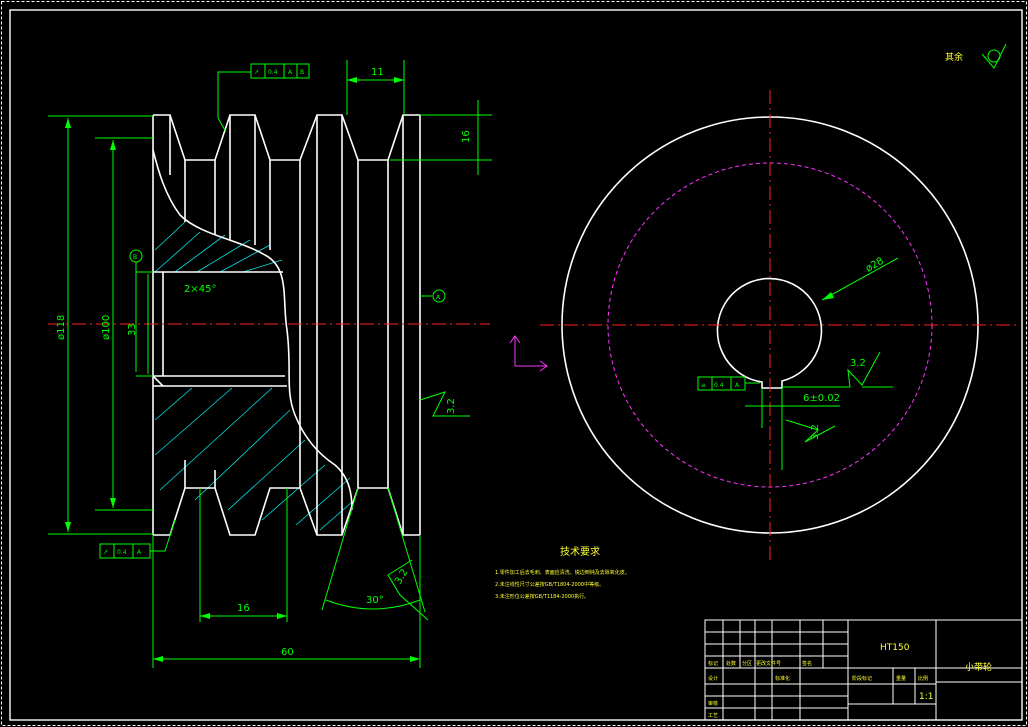 The height and width of the screenshot is (727, 1028). I want to click on tb-count: 处数, so click(731, 663).